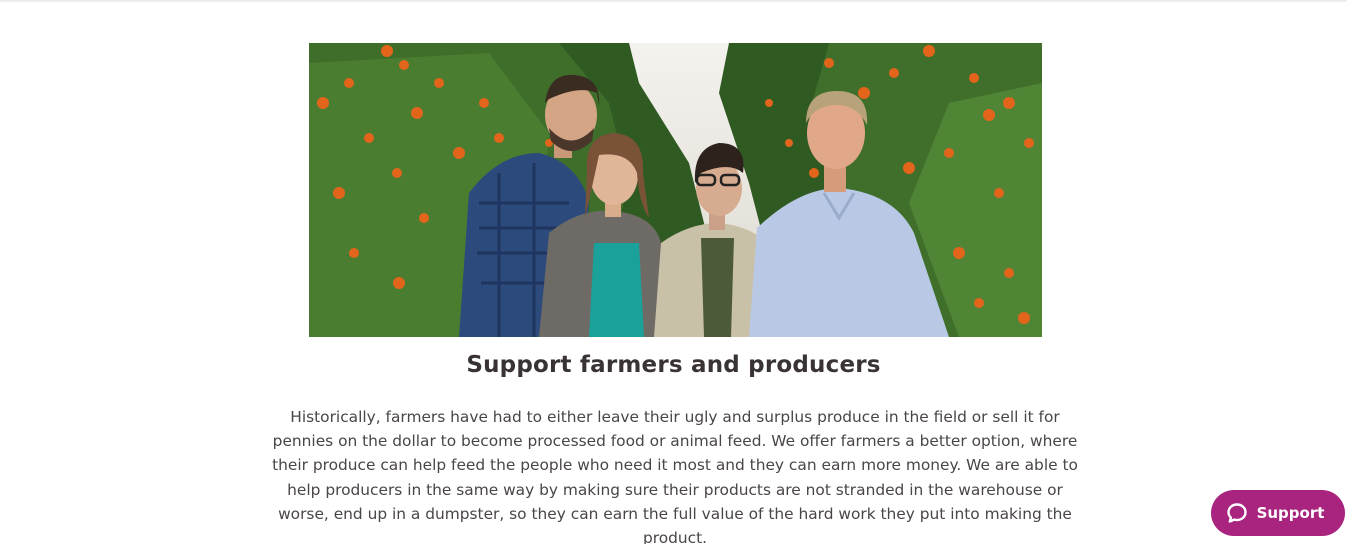 Image resolution: width=1347 pixels, height=544 pixels. What do you see at coordinates (1290, 513) in the screenshot?
I see `support-button-label: Support` at bounding box center [1290, 513].